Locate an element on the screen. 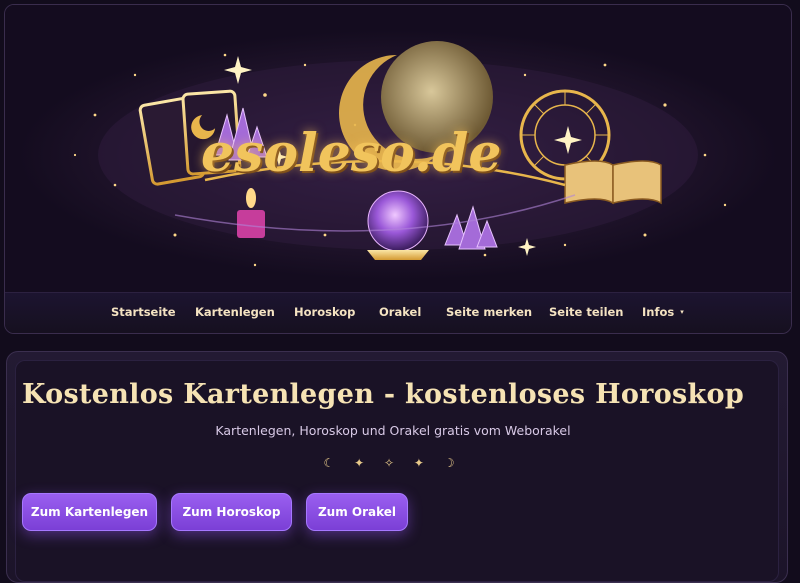 Image resolution: width=800 pixels, height=583 pixels. logo-text: esoleso.de is located at coordinates (351, 153).